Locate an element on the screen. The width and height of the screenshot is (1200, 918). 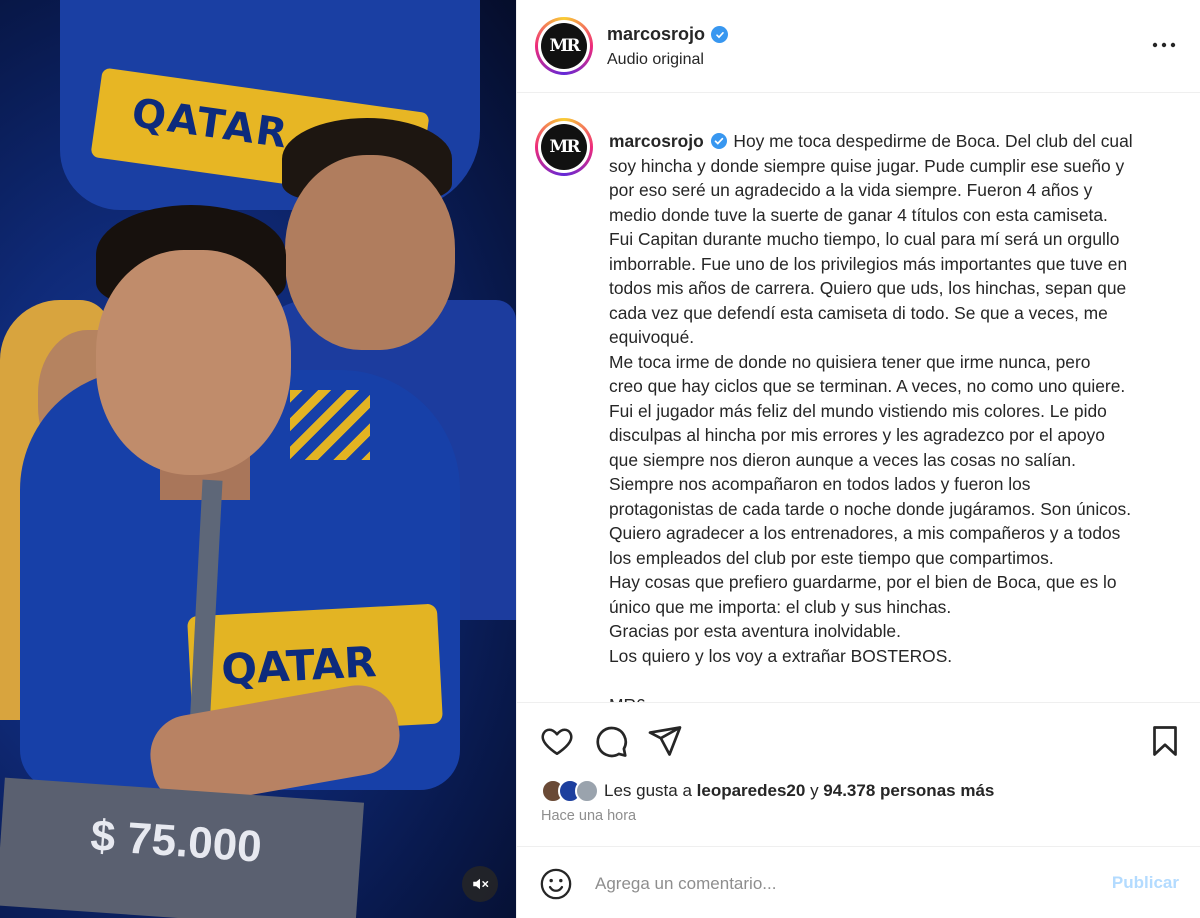
caption-avatar-monogram: MR is located at coordinates (564, 147).